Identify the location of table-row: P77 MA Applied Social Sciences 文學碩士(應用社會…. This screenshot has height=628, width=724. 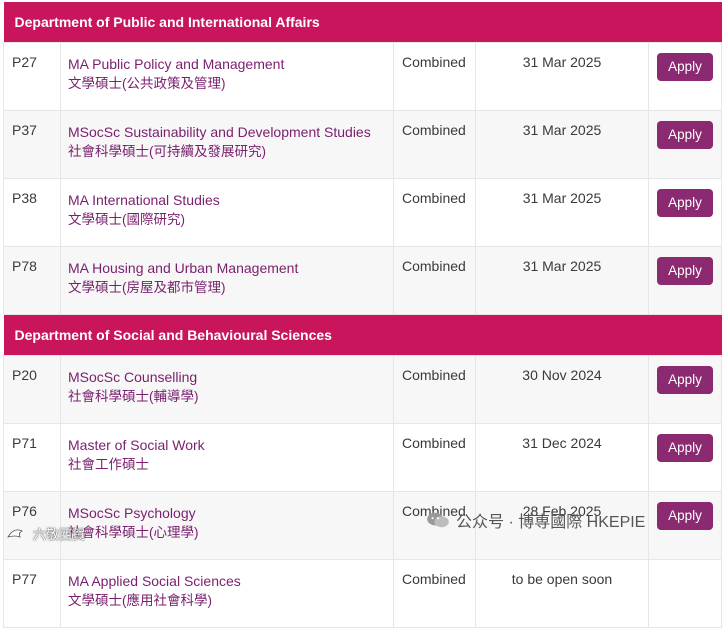
(363, 593).